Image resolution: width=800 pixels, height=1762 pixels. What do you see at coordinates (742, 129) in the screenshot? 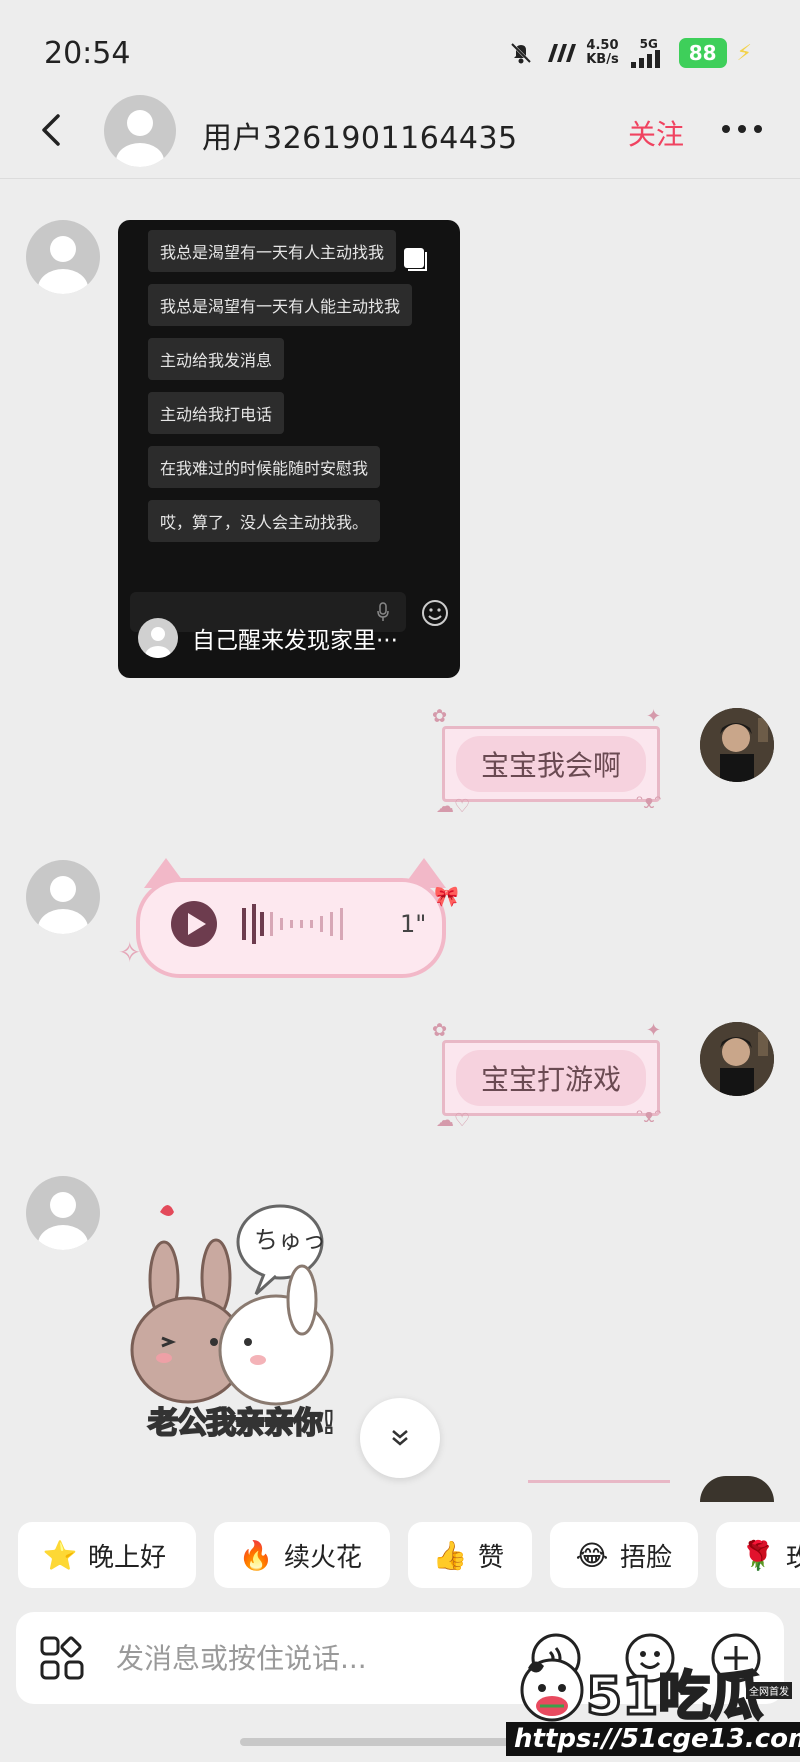
I see `more-options-icon` at bounding box center [742, 129].